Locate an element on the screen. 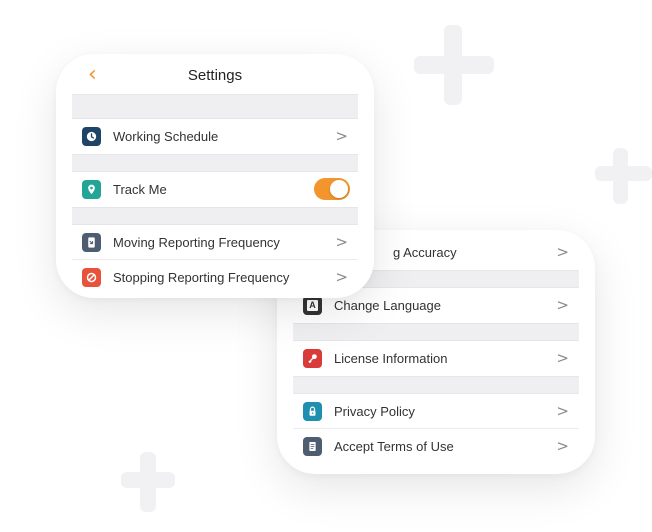 This screenshot has width=652, height=532. working-schedule-label: Working Schedule is located at coordinates (166, 136).